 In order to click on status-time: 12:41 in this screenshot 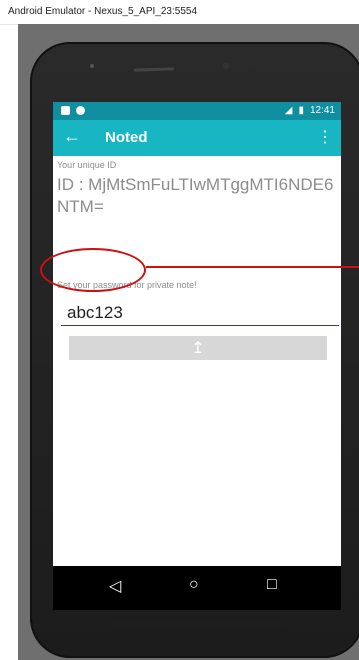, I will do `click(322, 110)`.